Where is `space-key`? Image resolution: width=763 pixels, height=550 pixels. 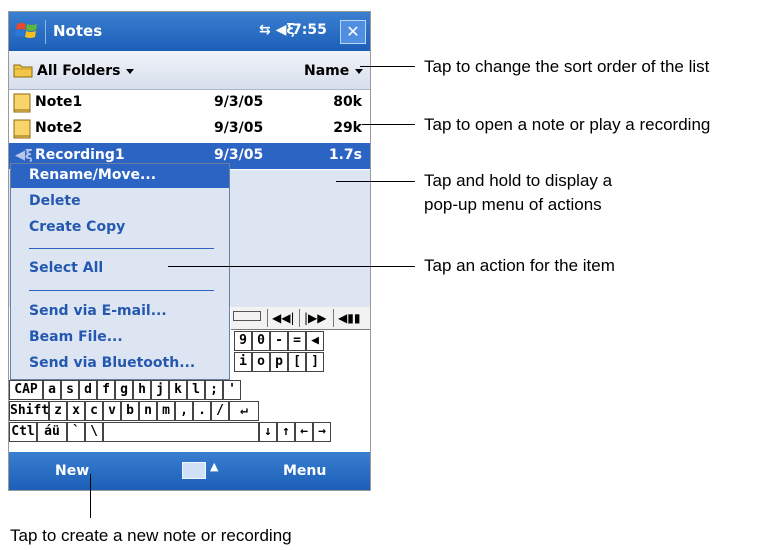
space-key is located at coordinates (181, 432).